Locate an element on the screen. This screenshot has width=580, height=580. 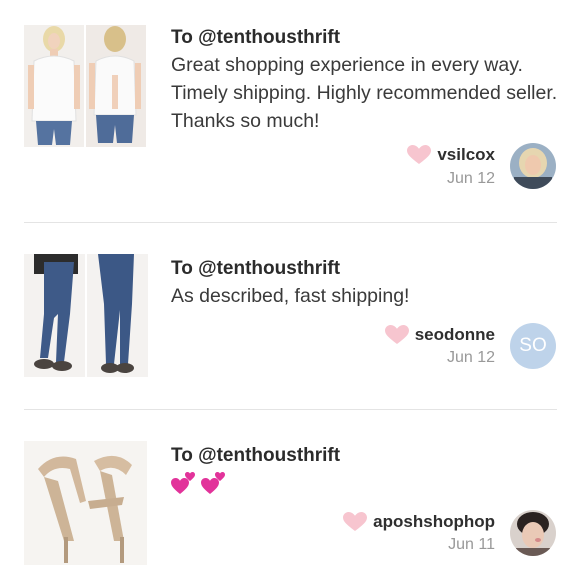
blouse-image is located at coordinates (85, 86).